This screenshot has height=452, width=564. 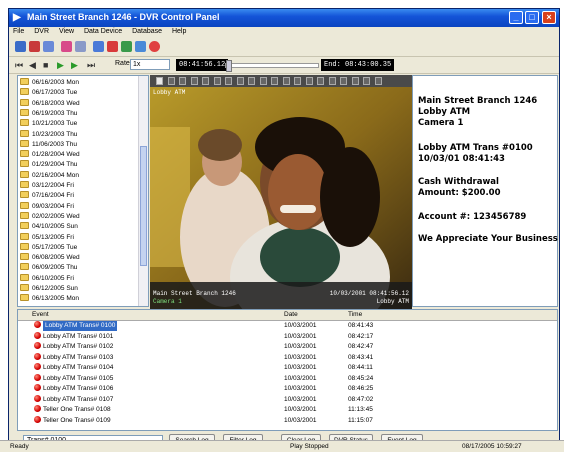 What do you see at coordinates (361, 388) in the screenshot?
I see `event-time: 08:46:25` at bounding box center [361, 388].